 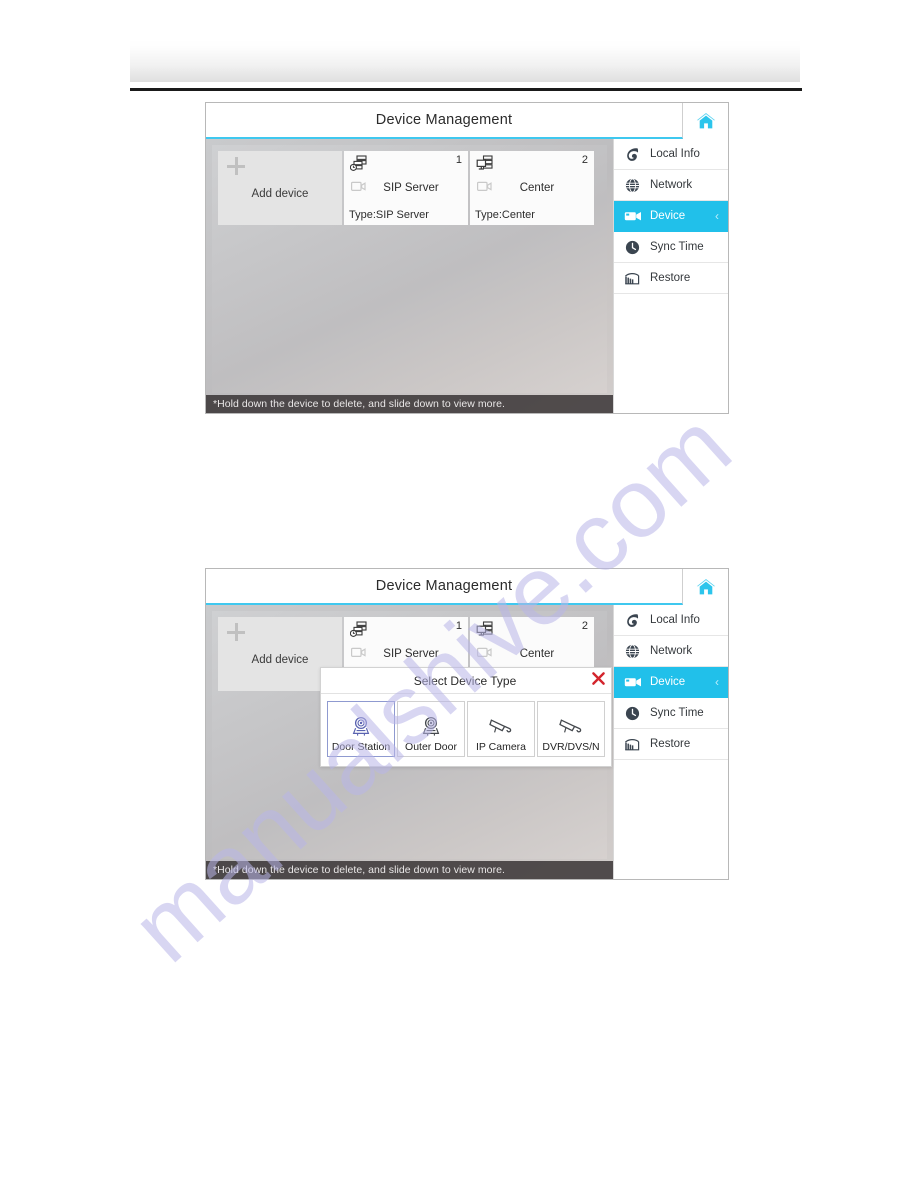 I want to click on document-header-rule, so click(x=466, y=89).